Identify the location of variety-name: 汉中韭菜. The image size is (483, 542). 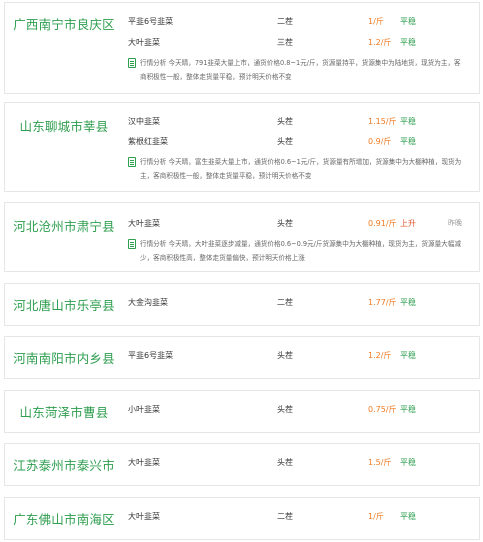
(144, 121).